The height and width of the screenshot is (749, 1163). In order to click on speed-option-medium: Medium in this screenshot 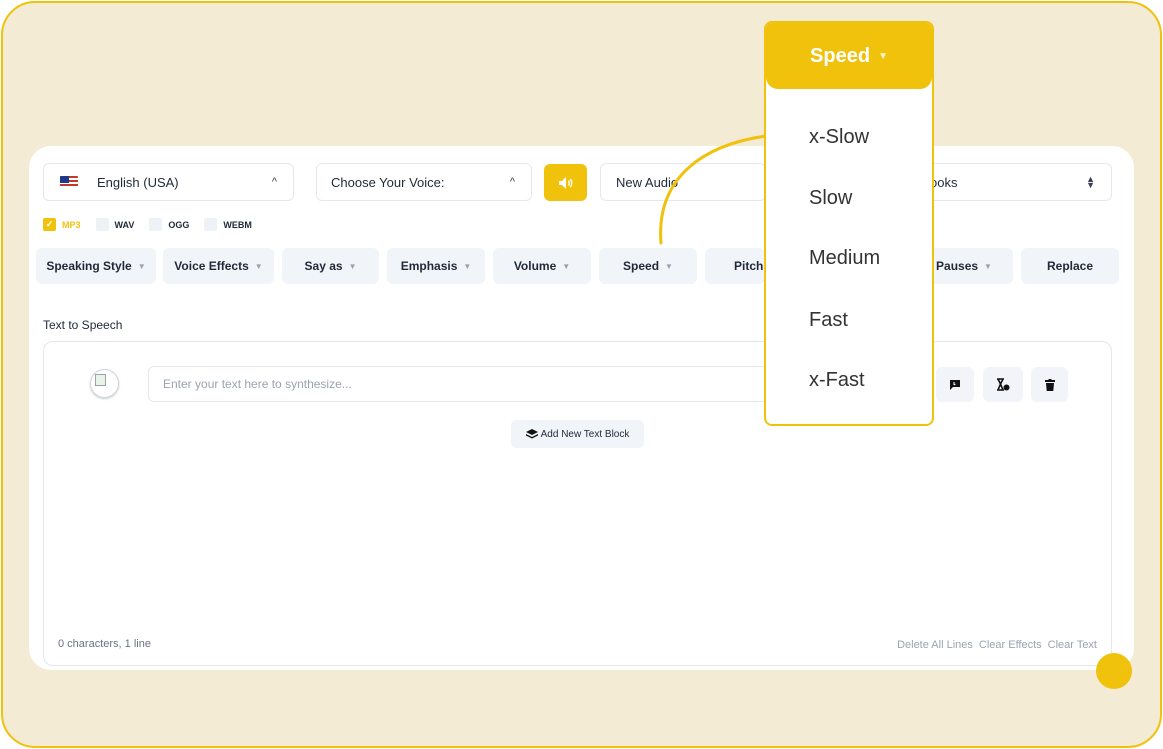, I will do `click(844, 258)`.